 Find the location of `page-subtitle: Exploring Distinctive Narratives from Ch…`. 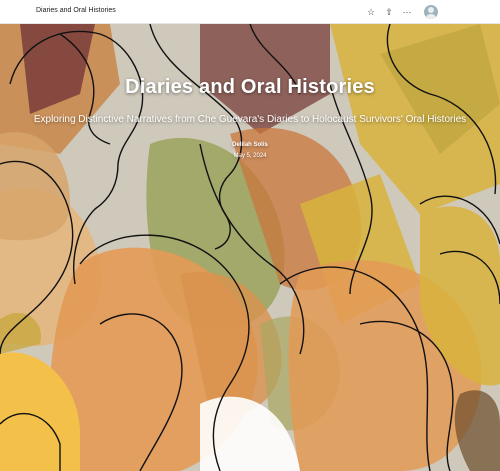

page-subtitle: Exploring Distinctive Narratives from Ch… is located at coordinates (250, 119).